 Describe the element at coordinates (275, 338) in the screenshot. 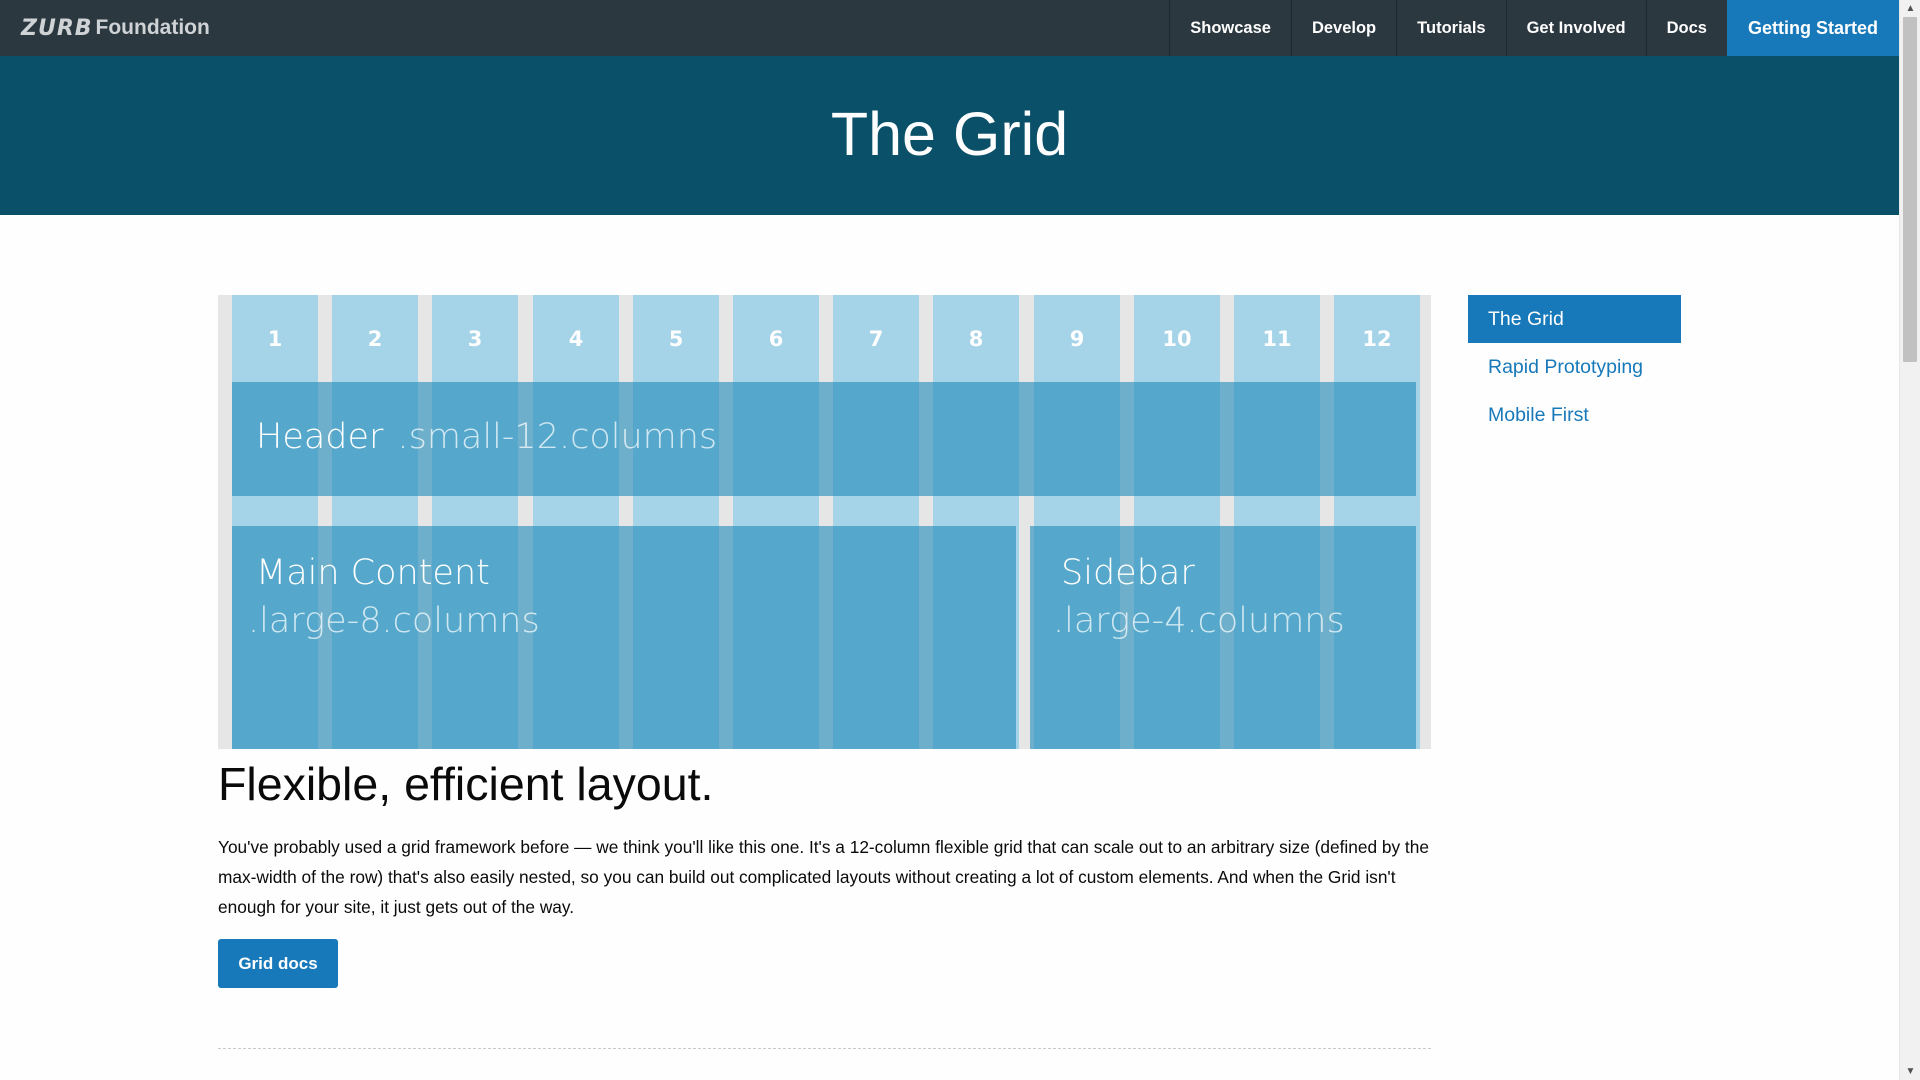

I see `grid-column-number: 1` at that location.